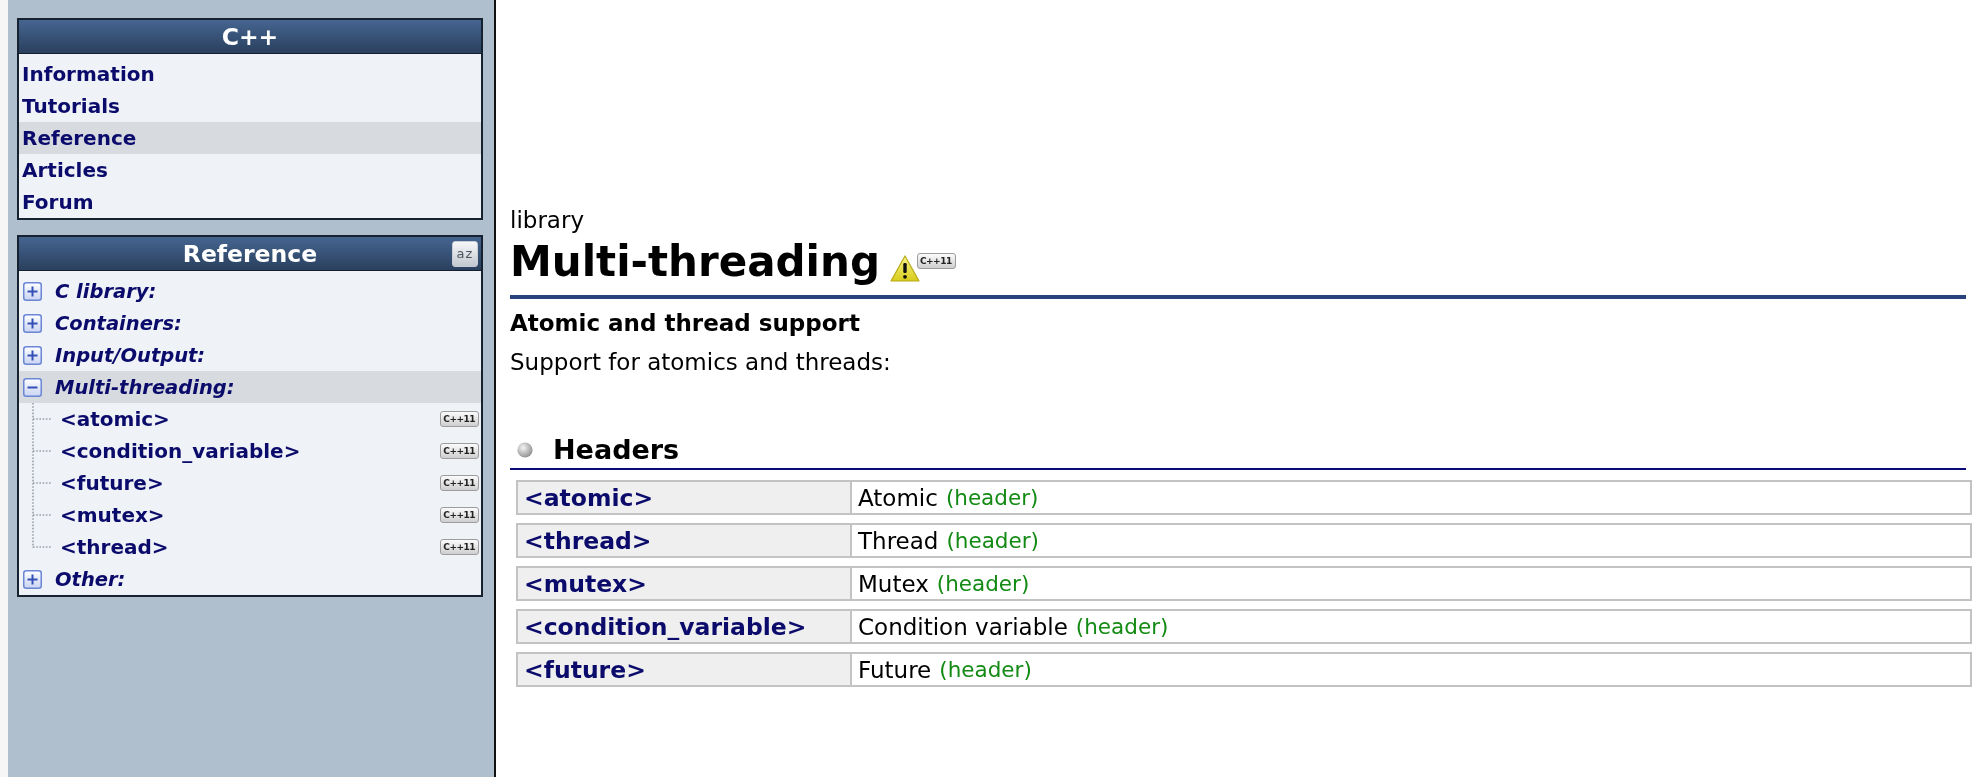  I want to click on panel-title: C++, so click(250, 36).